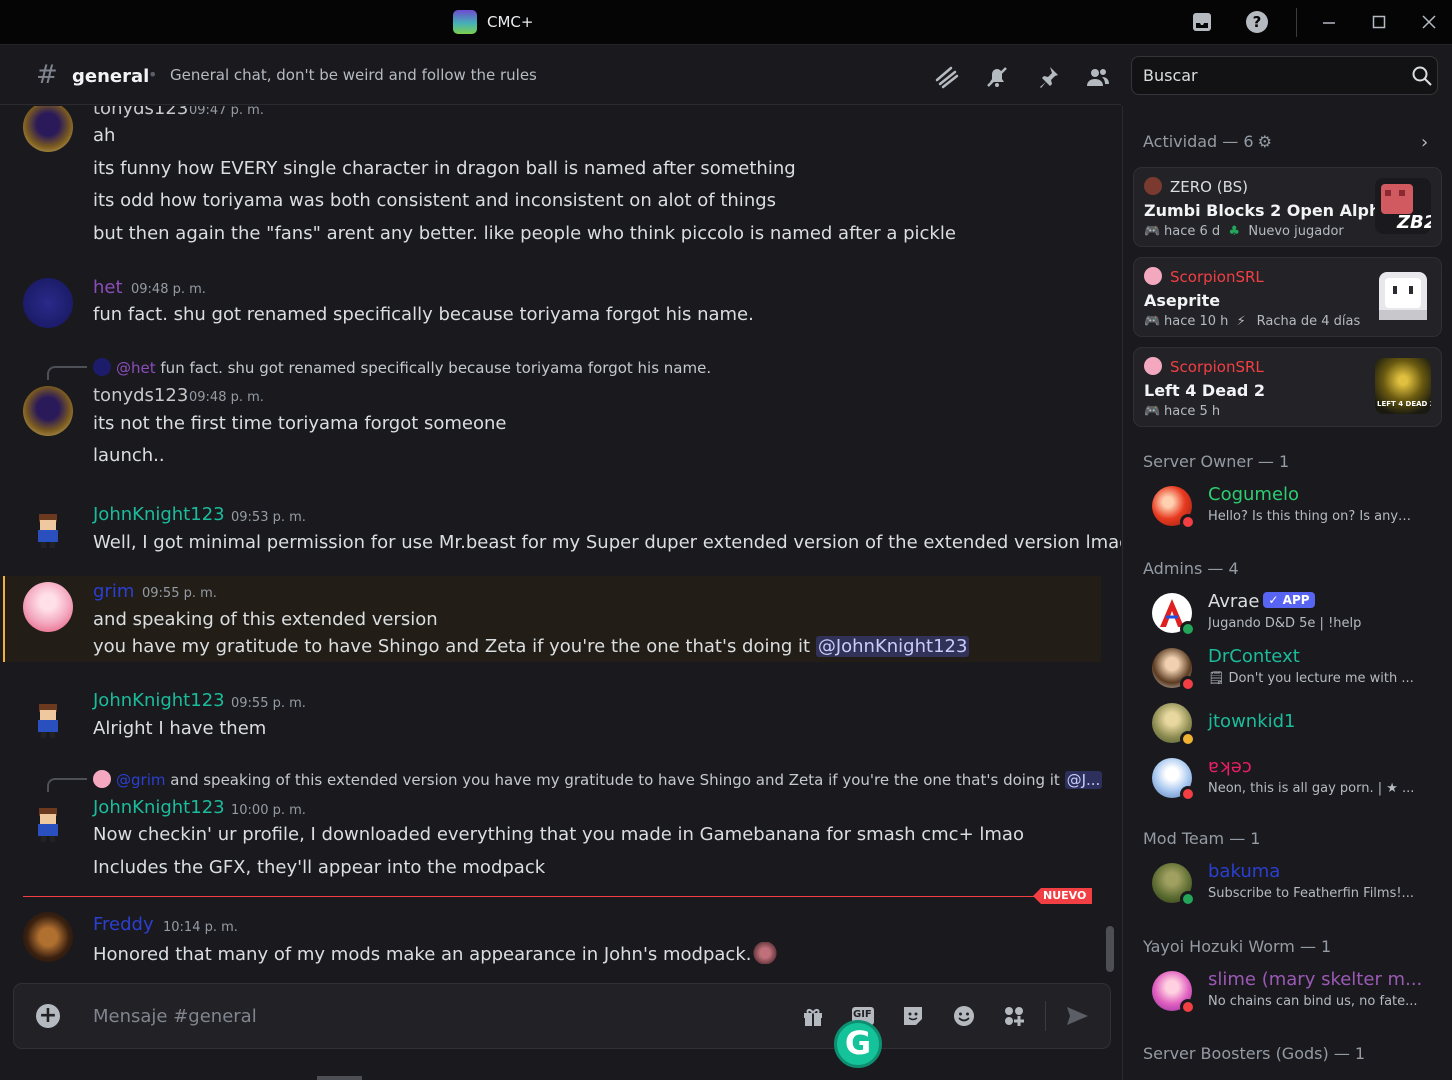 This screenshot has width=1452, height=1080. What do you see at coordinates (268, 810) in the screenshot?
I see `message-timestamp: 10:00 p. m.` at bounding box center [268, 810].